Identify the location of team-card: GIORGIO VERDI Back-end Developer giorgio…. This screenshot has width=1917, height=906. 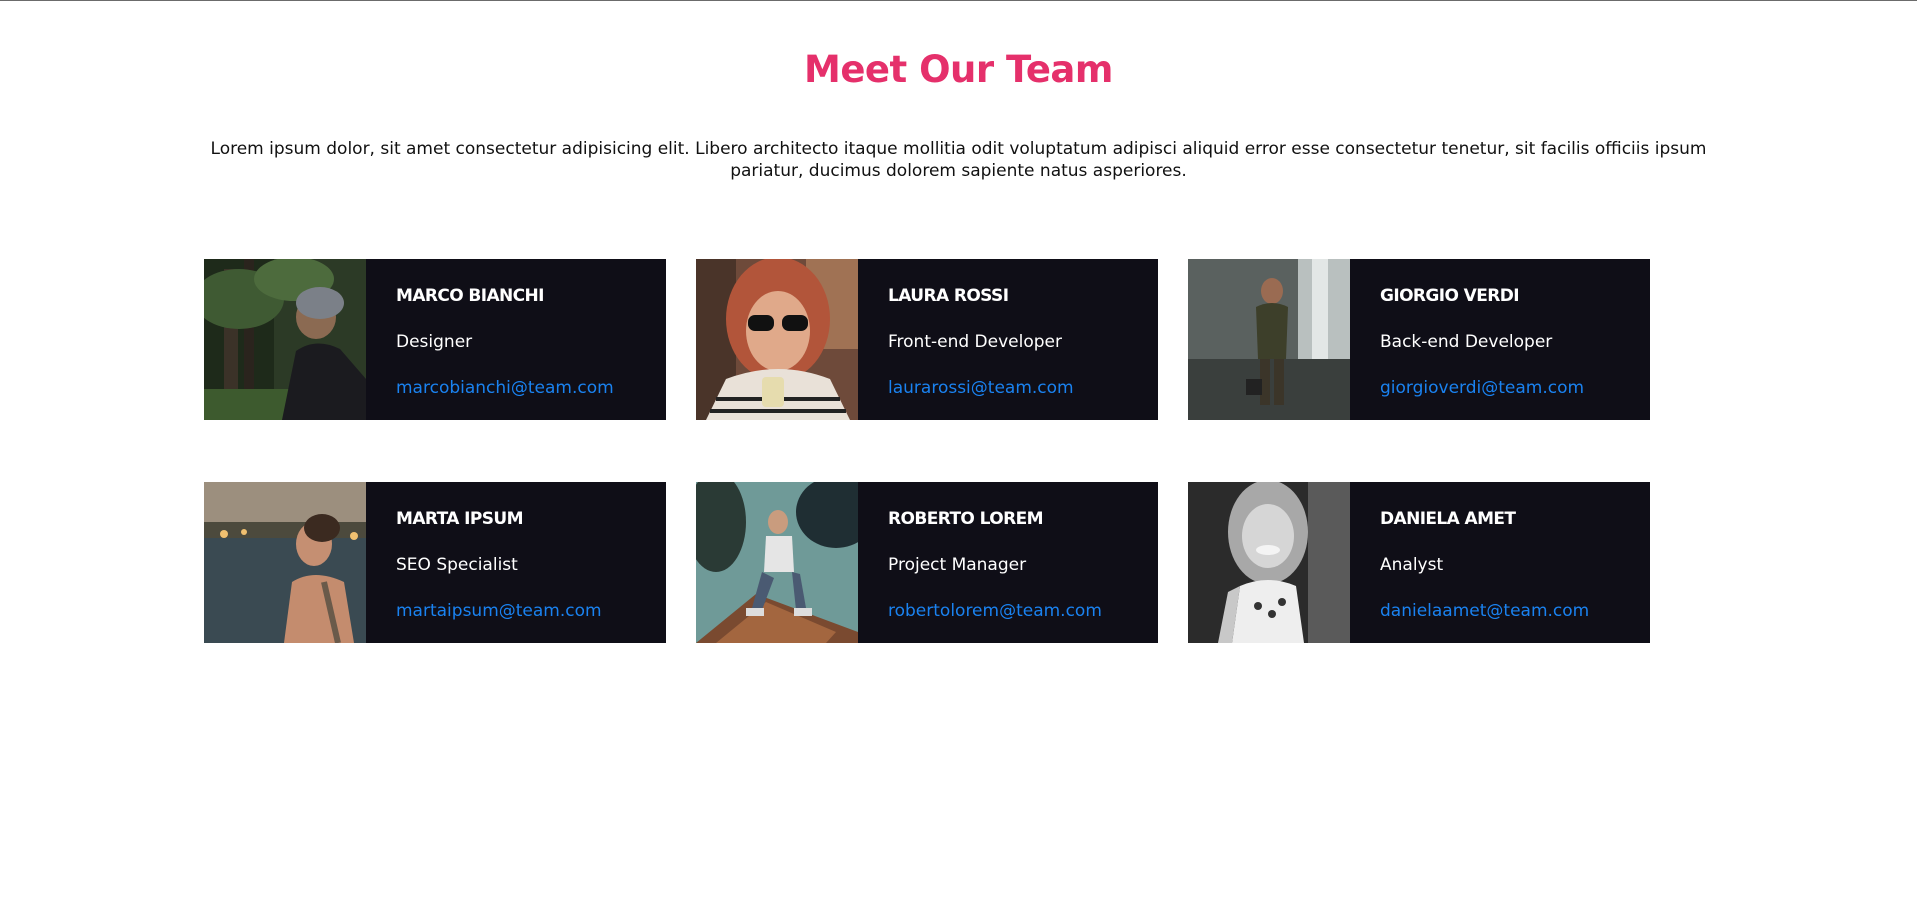
(1419, 339).